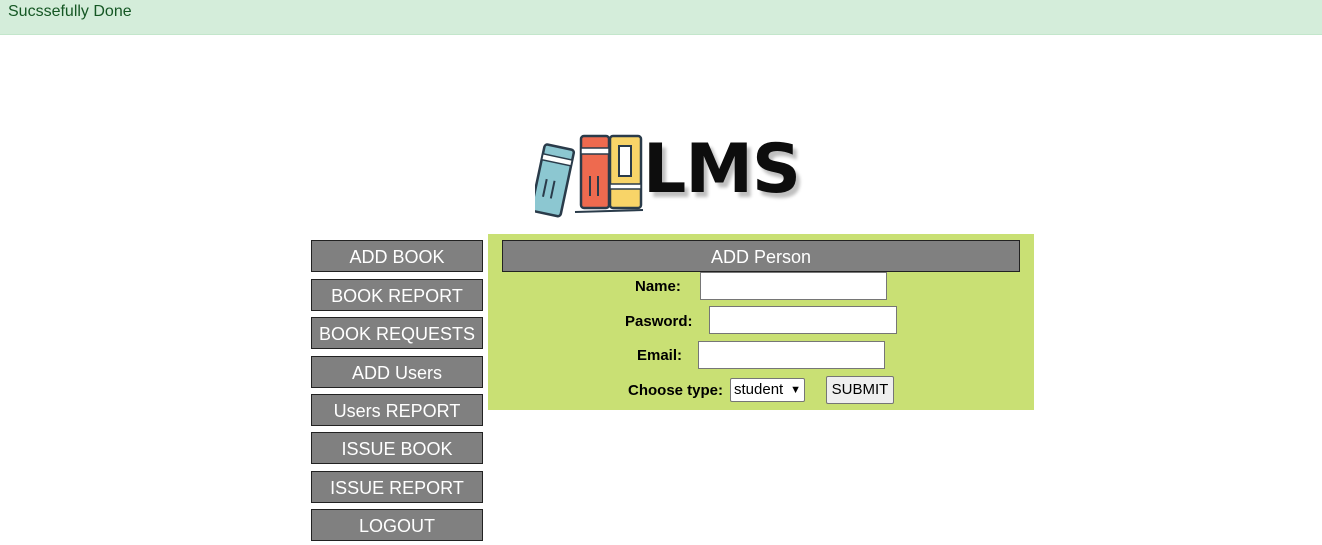 This screenshot has width=1322, height=545. What do you see at coordinates (793, 286) in the screenshot?
I see `name-field` at bounding box center [793, 286].